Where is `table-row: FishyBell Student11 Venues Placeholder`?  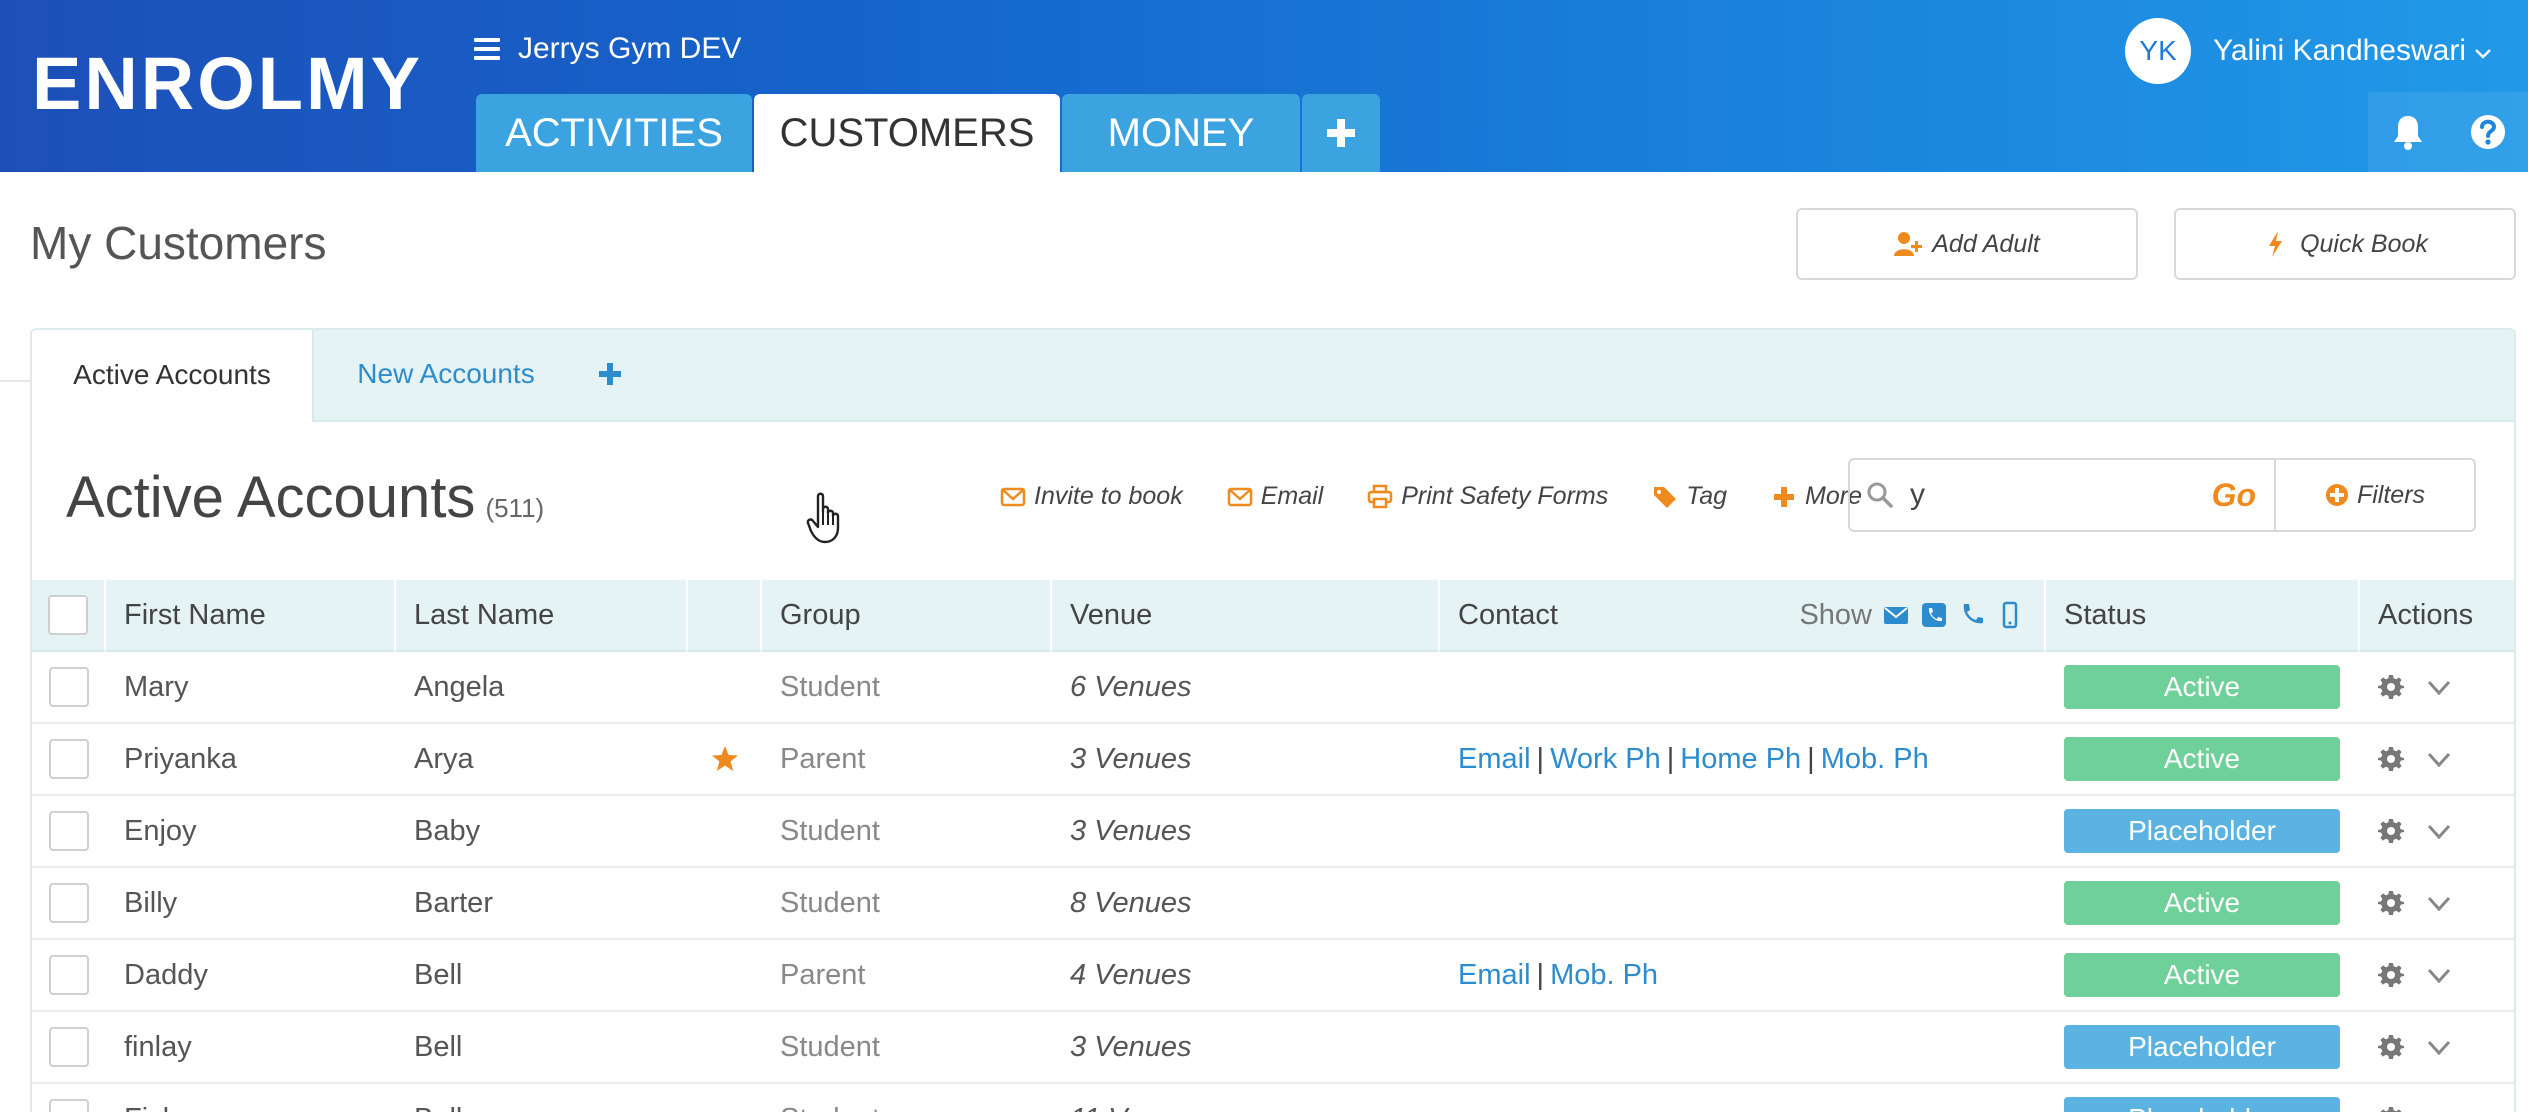
table-row: FishyBell Student11 Venues Placeholder is located at coordinates (1273, 1097).